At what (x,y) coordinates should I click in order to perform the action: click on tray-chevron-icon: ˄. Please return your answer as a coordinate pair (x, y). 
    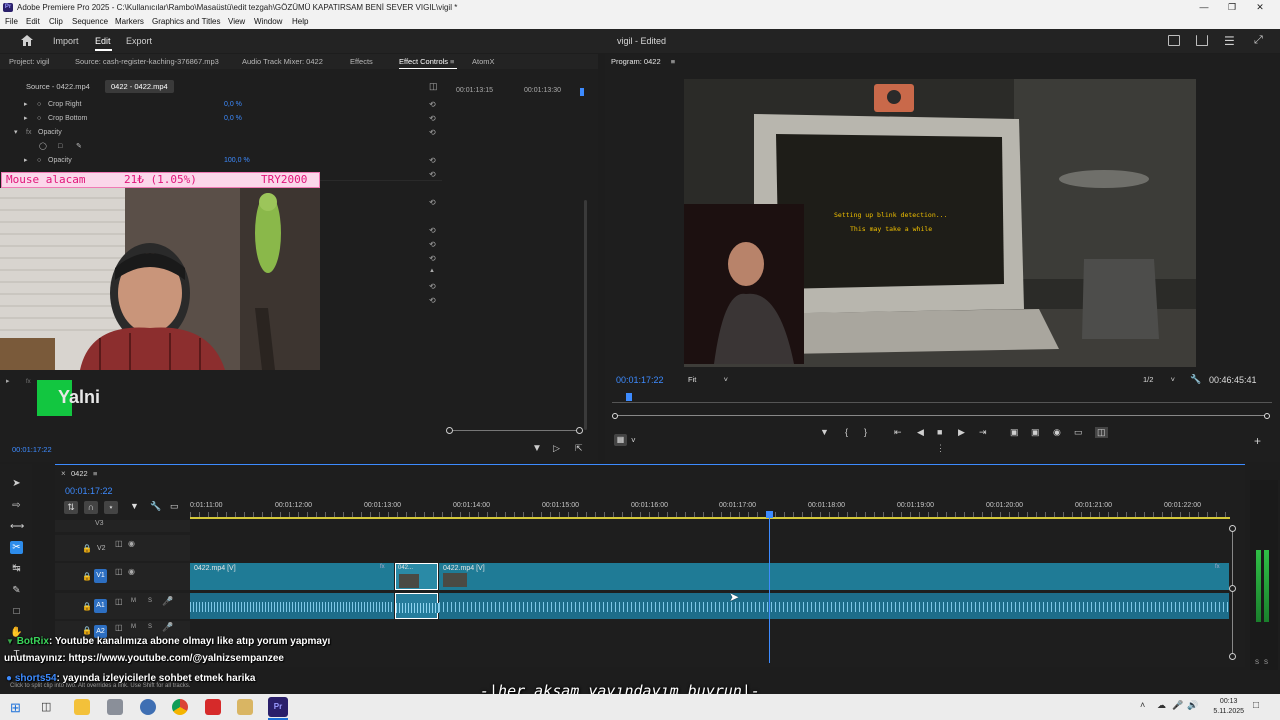
    Looking at the image, I should click on (1142, 705).